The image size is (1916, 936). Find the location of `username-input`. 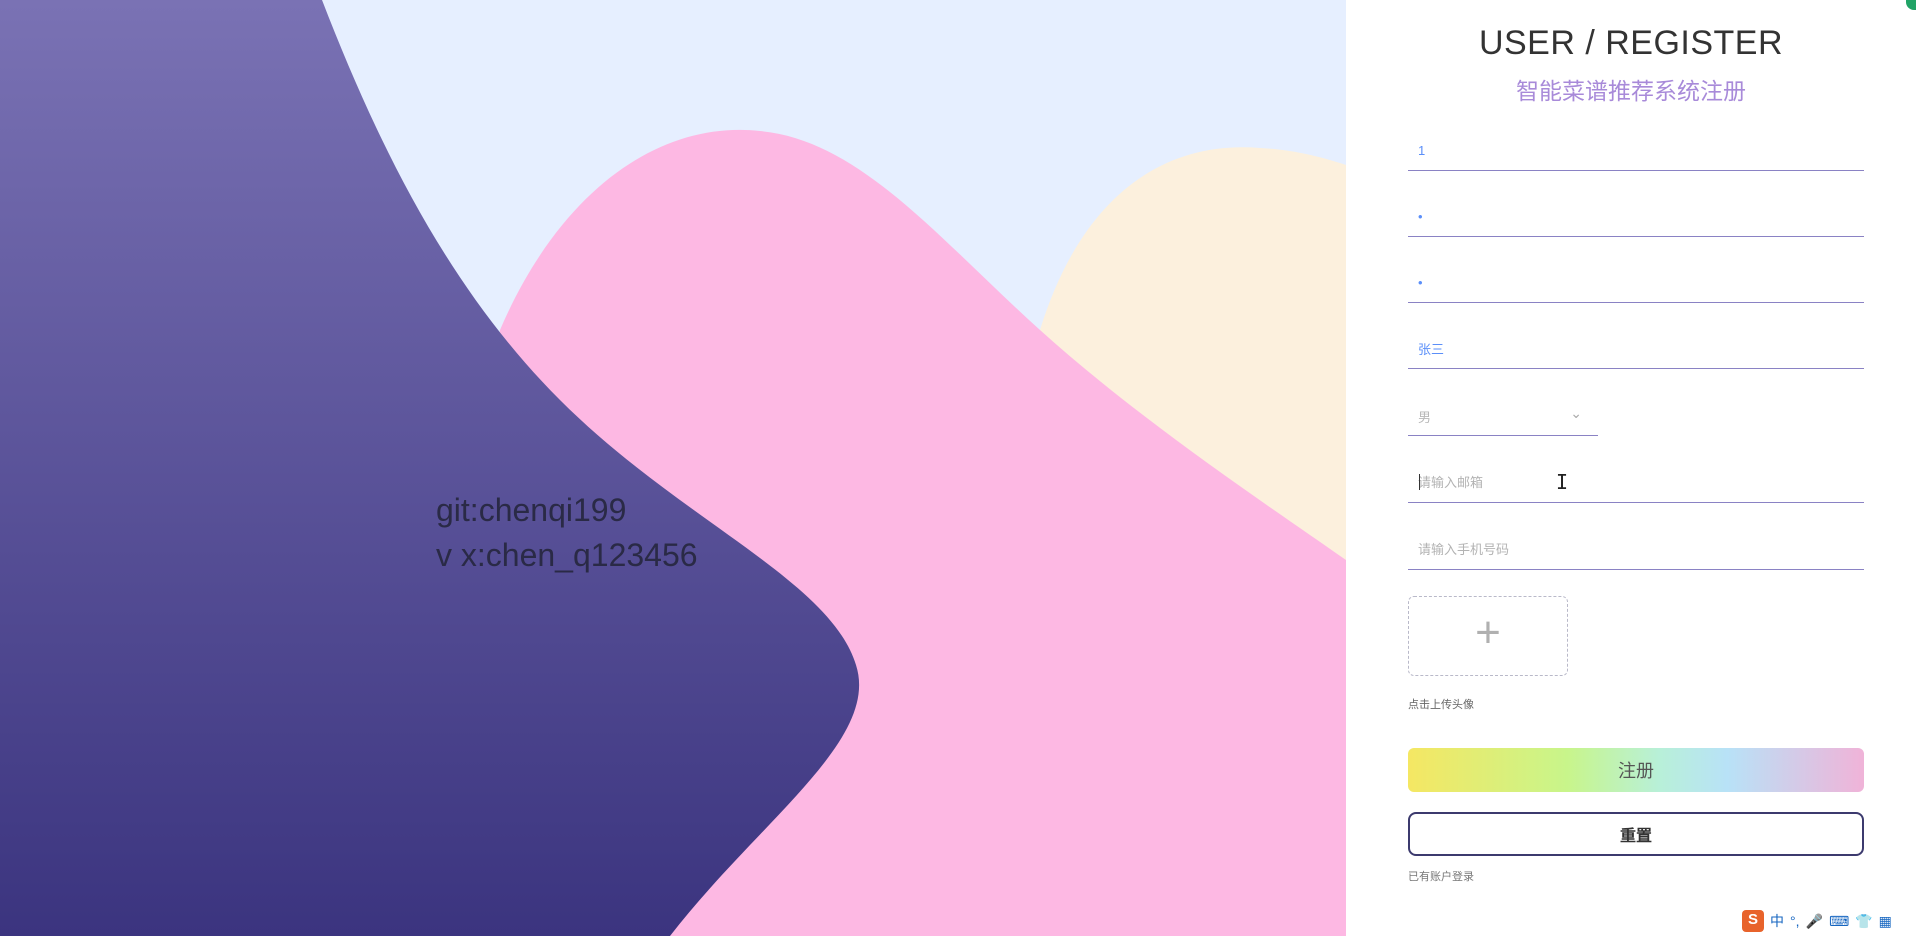

username-input is located at coordinates (1633, 150).